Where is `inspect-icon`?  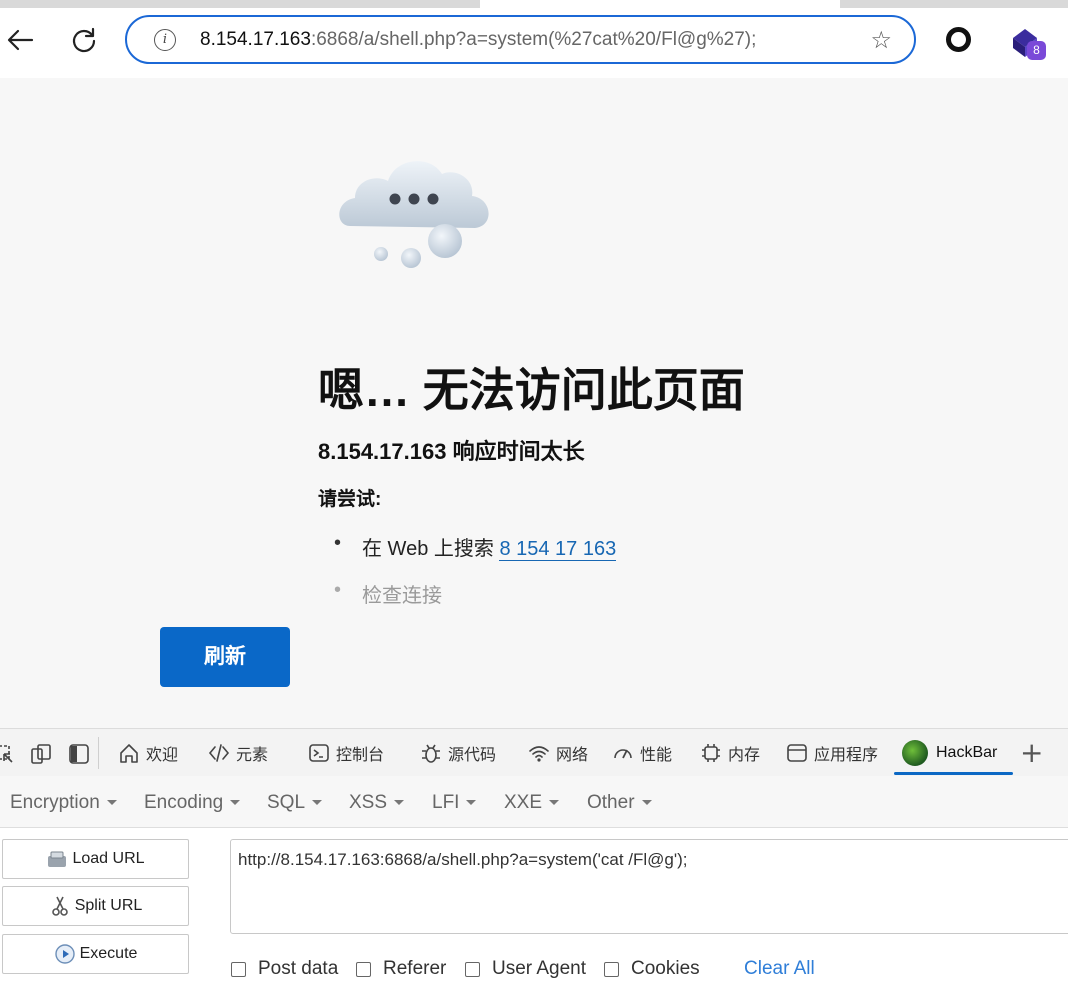 inspect-icon is located at coordinates (7, 754).